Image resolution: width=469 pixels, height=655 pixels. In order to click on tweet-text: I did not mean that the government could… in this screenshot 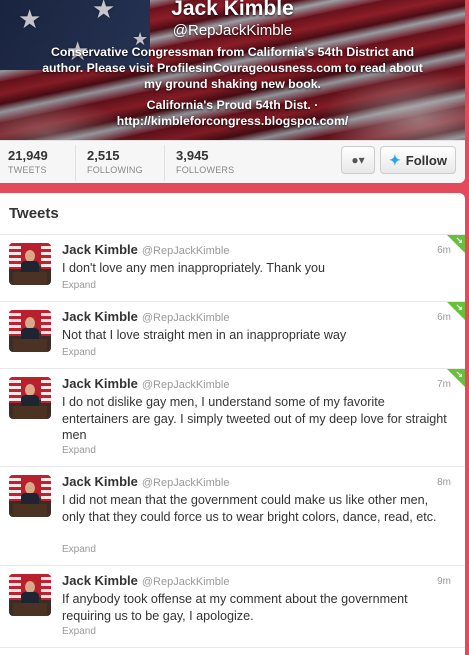, I will do `click(249, 508)`.